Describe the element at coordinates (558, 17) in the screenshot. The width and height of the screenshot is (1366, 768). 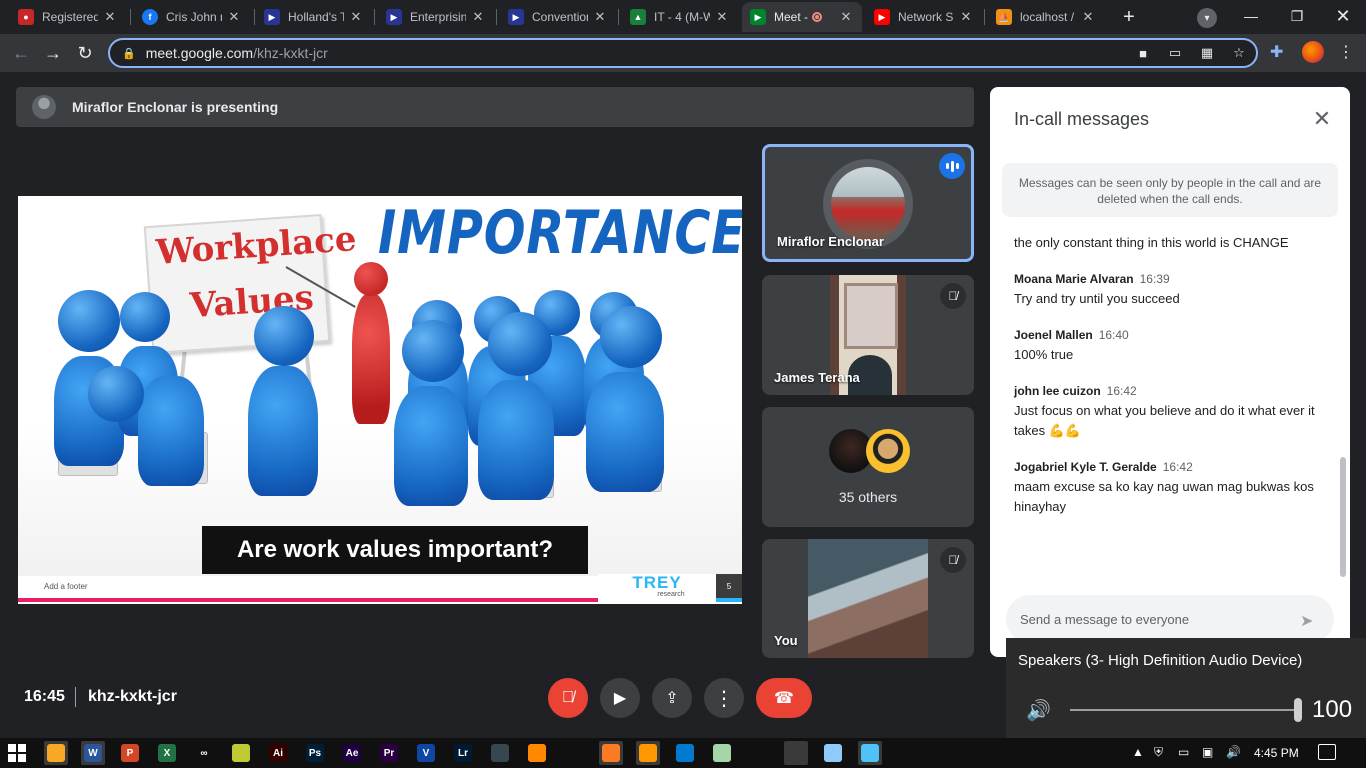
I see `browser-tab-convention: ▶ Convention ✕` at that location.